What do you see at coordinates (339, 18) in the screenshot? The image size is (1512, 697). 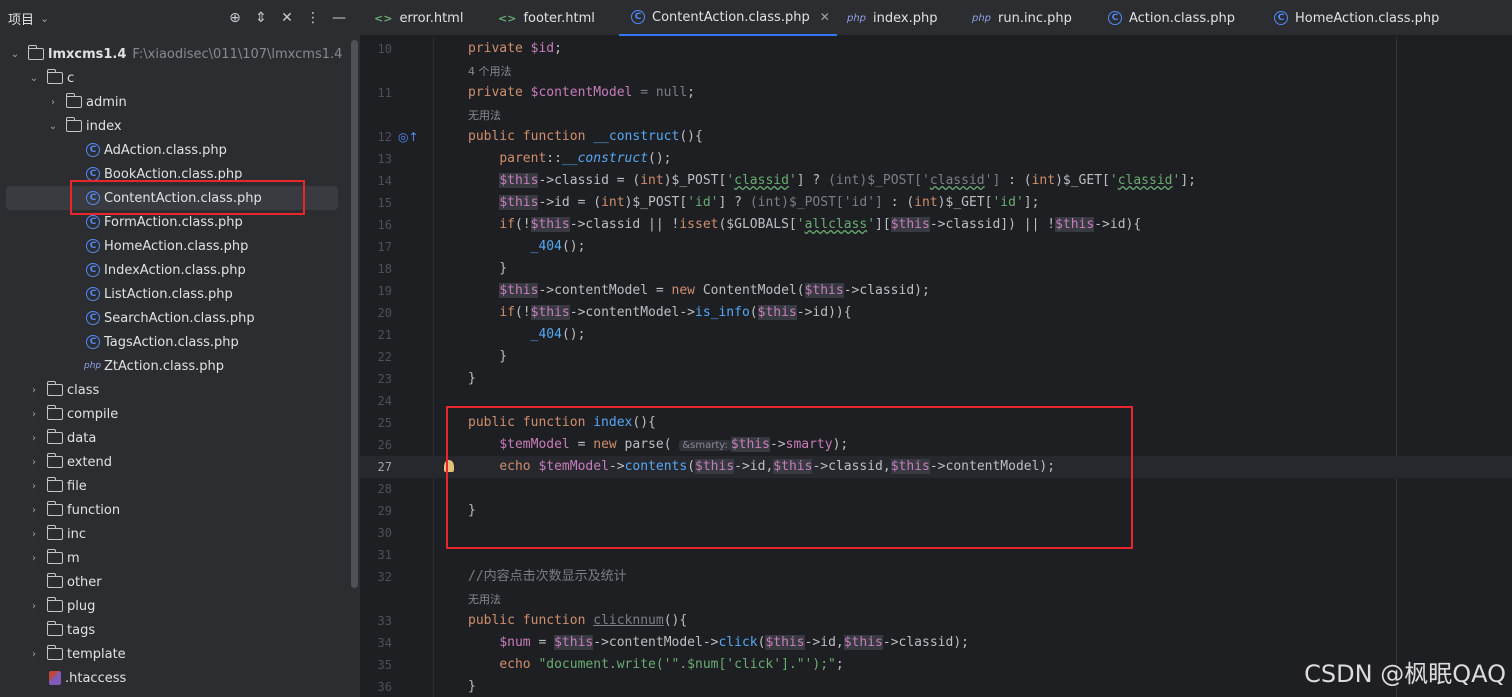 I see `minimize-icon: —` at bounding box center [339, 18].